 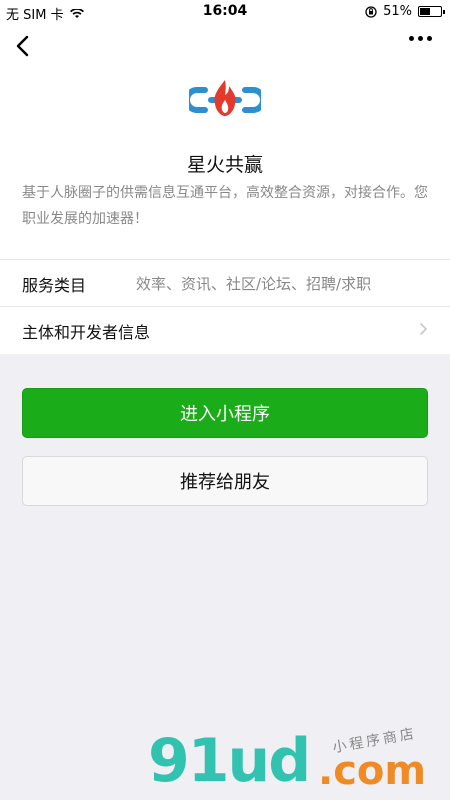 I want to click on service-category-value: 效率、资讯、社区/论坛、招聘/求职, so click(x=254, y=284).